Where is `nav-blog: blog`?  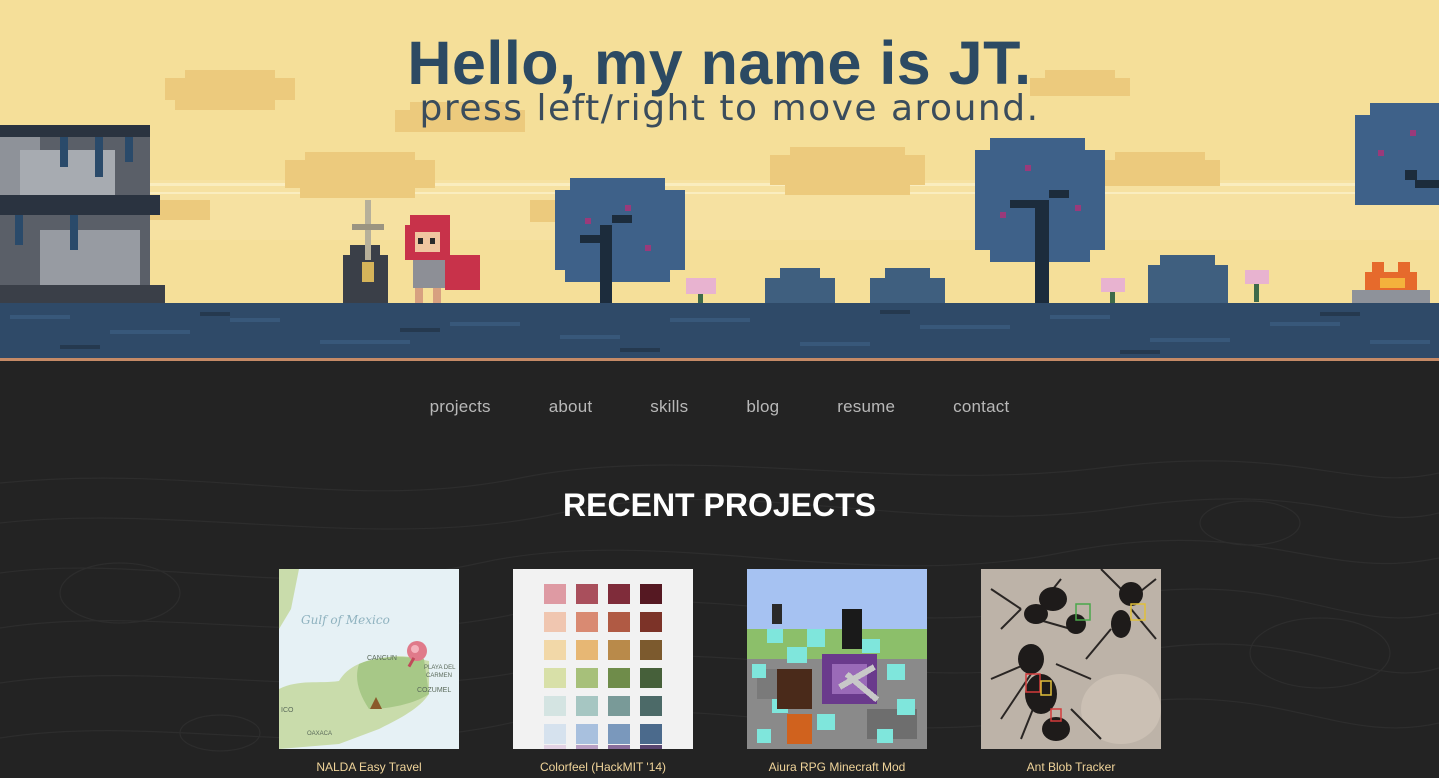
nav-blog: blog is located at coordinates (762, 407).